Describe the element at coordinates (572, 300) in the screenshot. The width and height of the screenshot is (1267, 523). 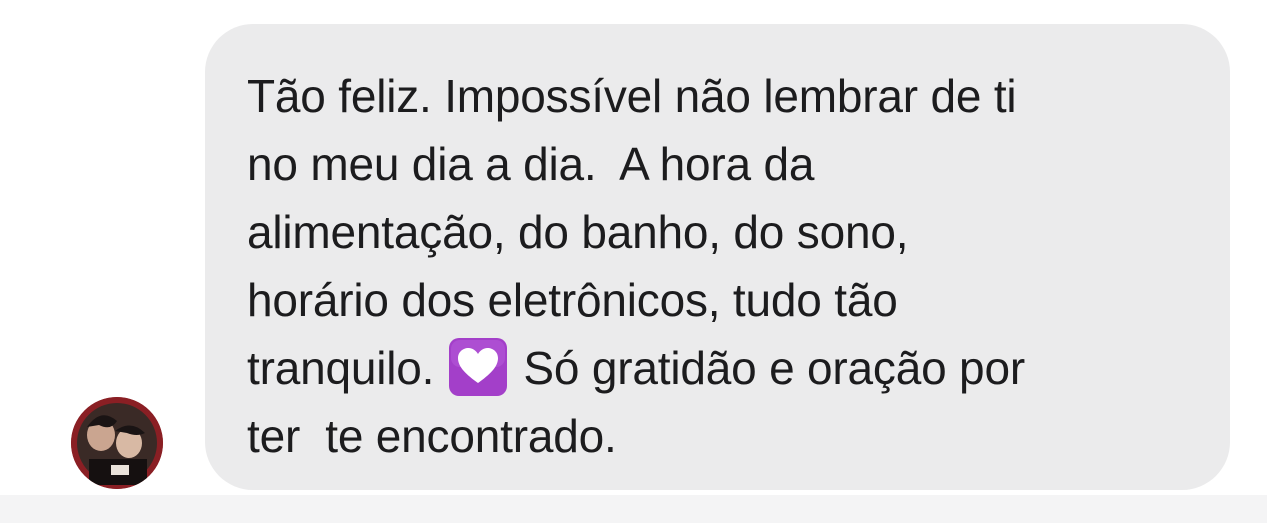
I see `message-line: horário dos eletrônicos, tudo tão` at that location.